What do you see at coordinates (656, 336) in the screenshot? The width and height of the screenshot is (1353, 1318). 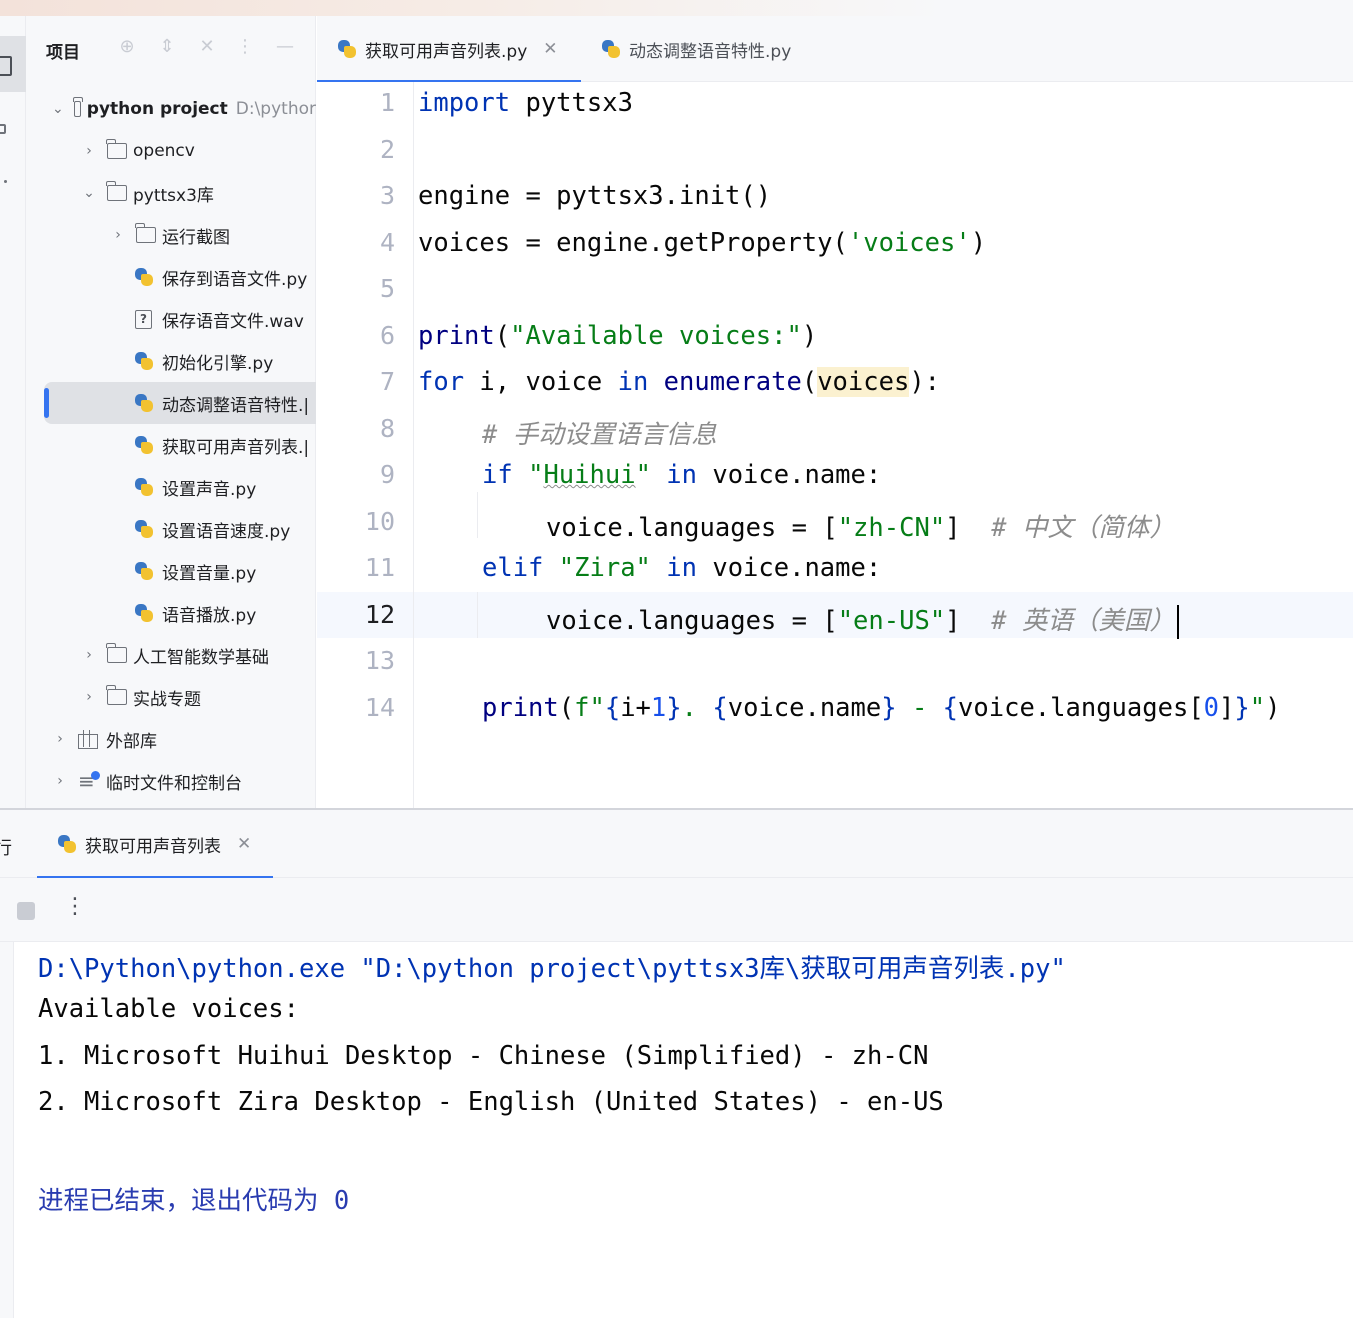 I see `code-token: "Available voices:"` at bounding box center [656, 336].